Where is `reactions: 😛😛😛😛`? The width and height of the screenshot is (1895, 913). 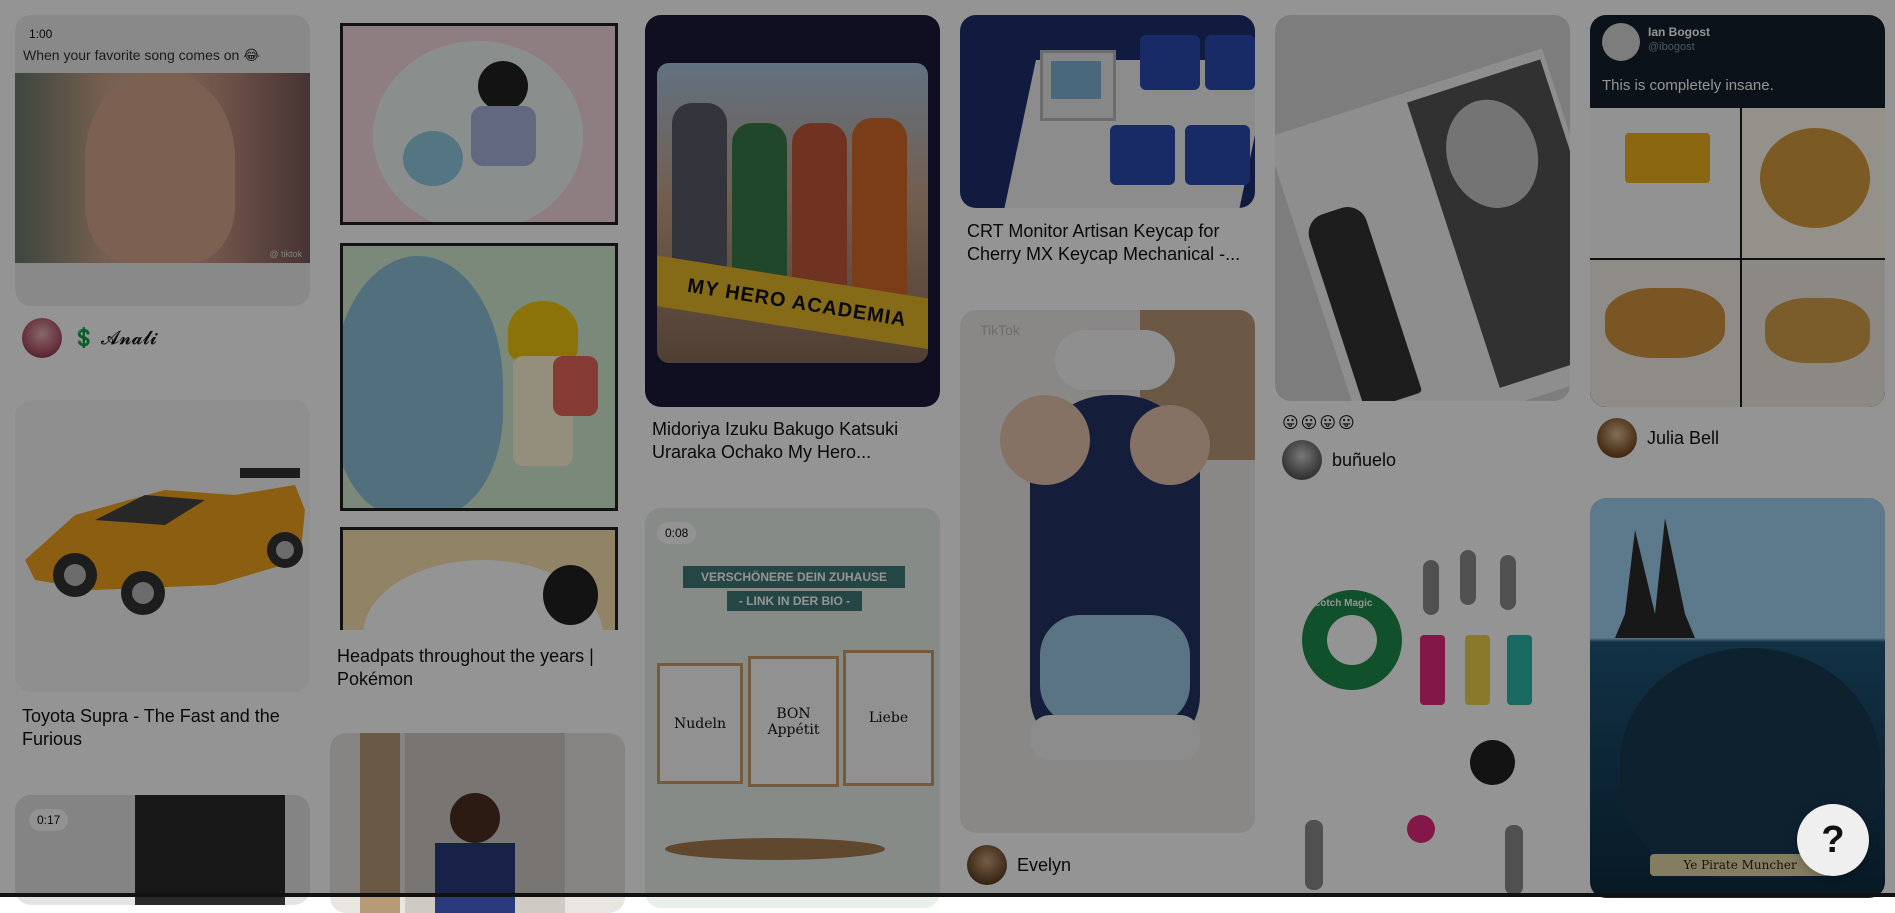
reactions: 😛😛😛😛 is located at coordinates (1319, 423).